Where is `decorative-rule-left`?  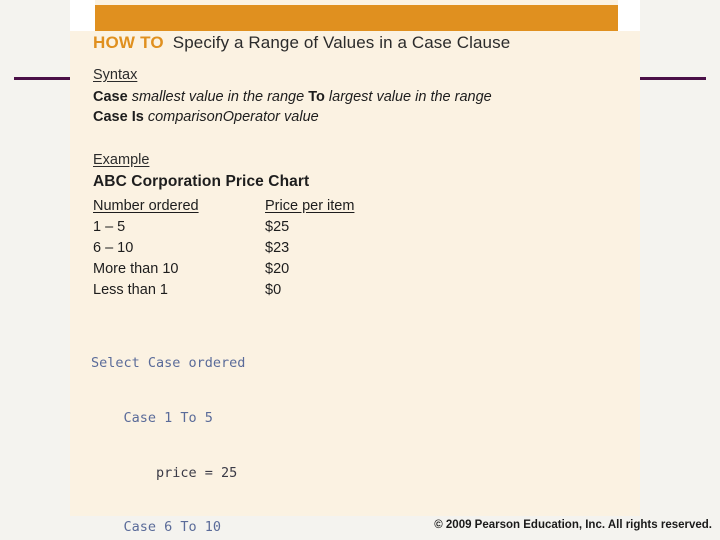 decorative-rule-left is located at coordinates (42, 78).